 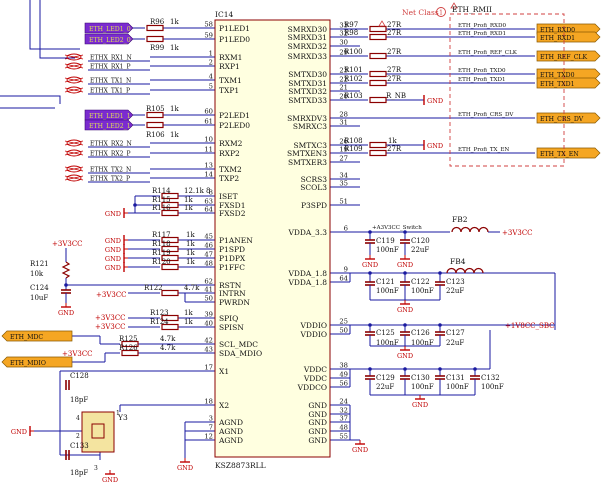 What do you see at coordinates (382, 23) in the screenshot?
I see `warning-icon` at bounding box center [382, 23].